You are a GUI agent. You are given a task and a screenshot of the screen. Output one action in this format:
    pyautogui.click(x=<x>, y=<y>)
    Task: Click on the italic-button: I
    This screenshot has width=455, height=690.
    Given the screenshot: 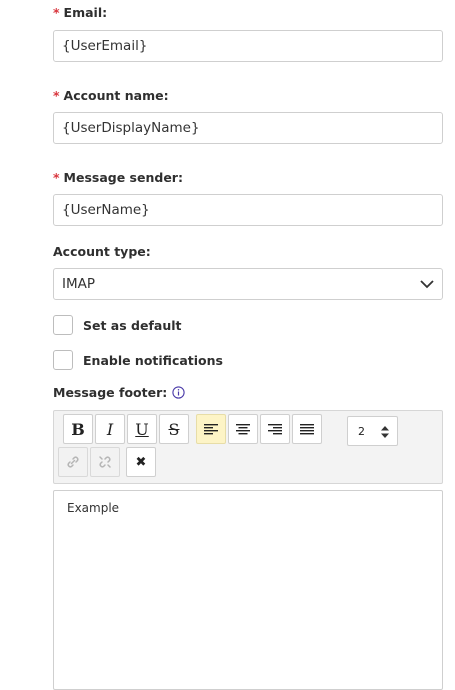 What is the action you would take?
    pyautogui.click(x=110, y=429)
    